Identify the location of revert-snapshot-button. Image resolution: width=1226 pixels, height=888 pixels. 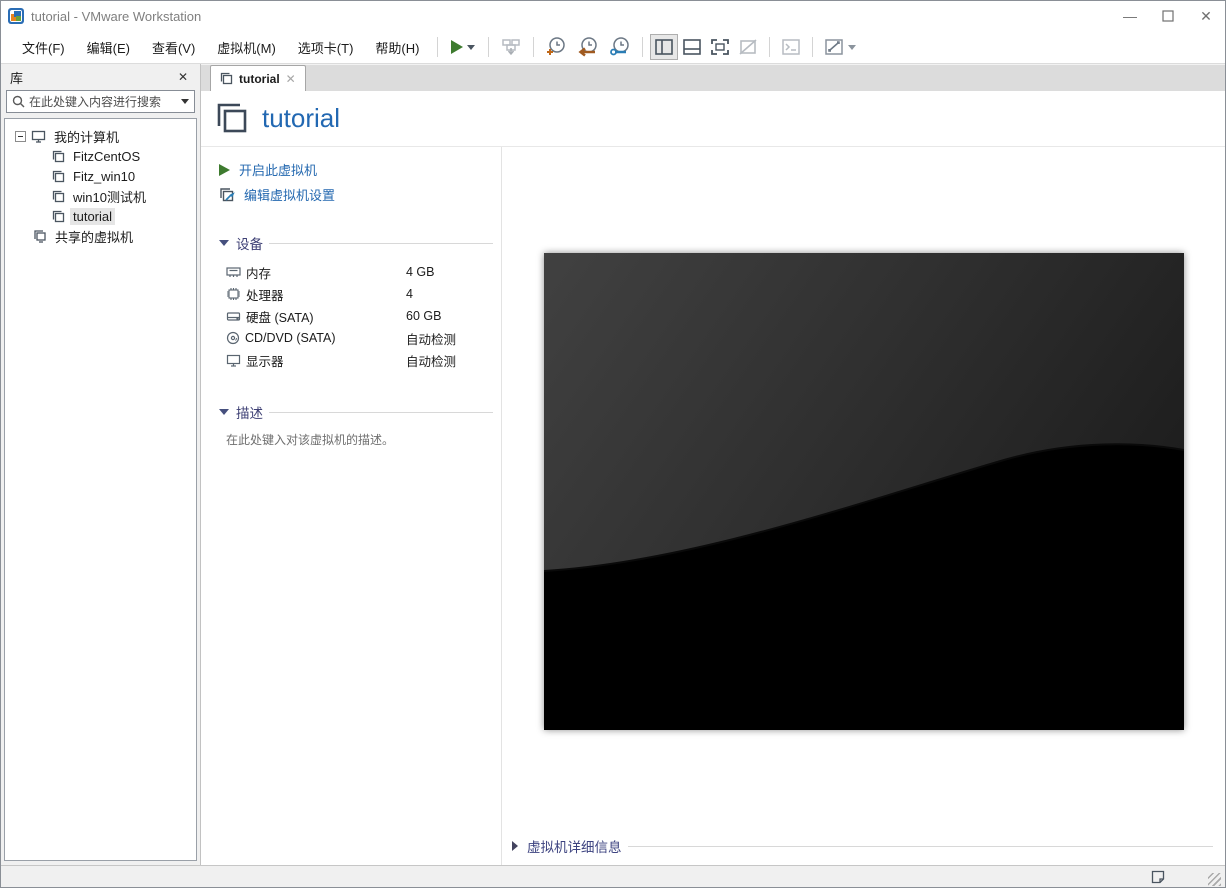
(587, 47).